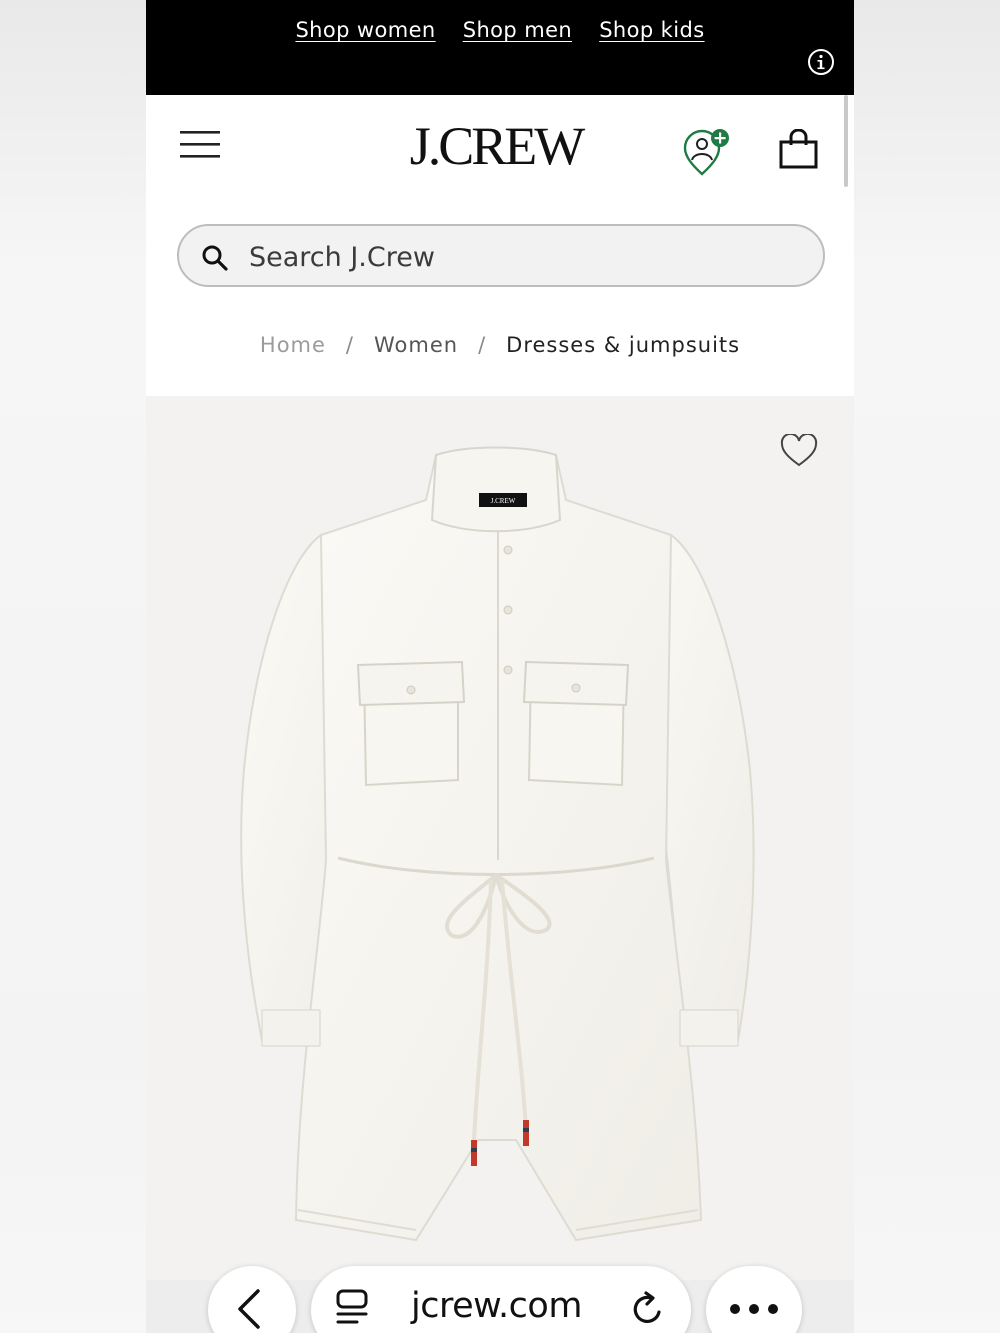 The image size is (1000, 1333). Describe the element at coordinates (496, 146) in the screenshot. I see `jcrew-logo: J.CREW` at that location.